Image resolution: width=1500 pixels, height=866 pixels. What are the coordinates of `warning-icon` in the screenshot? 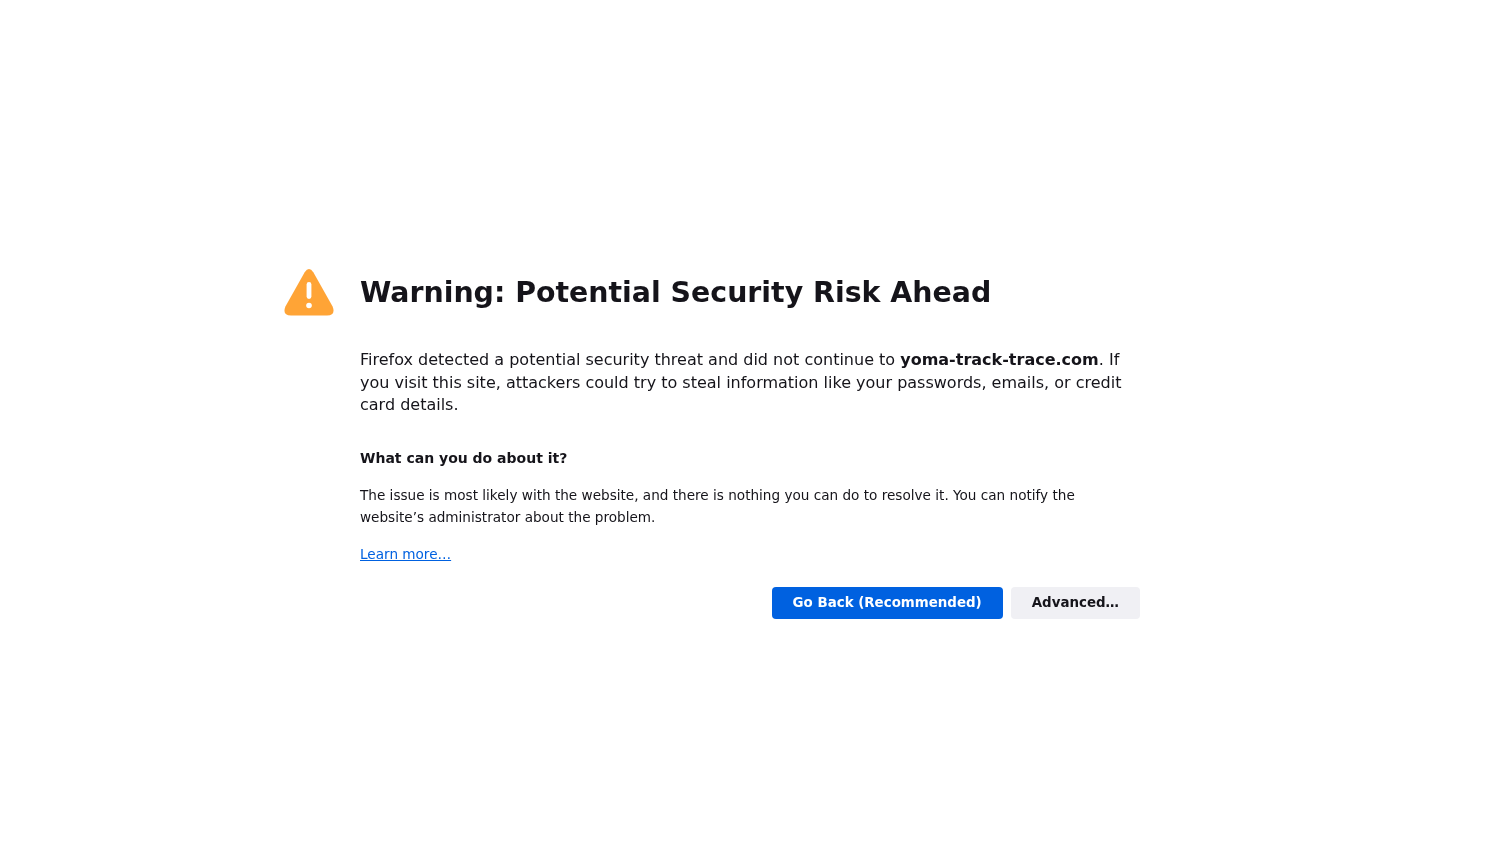 It's located at (309, 292).